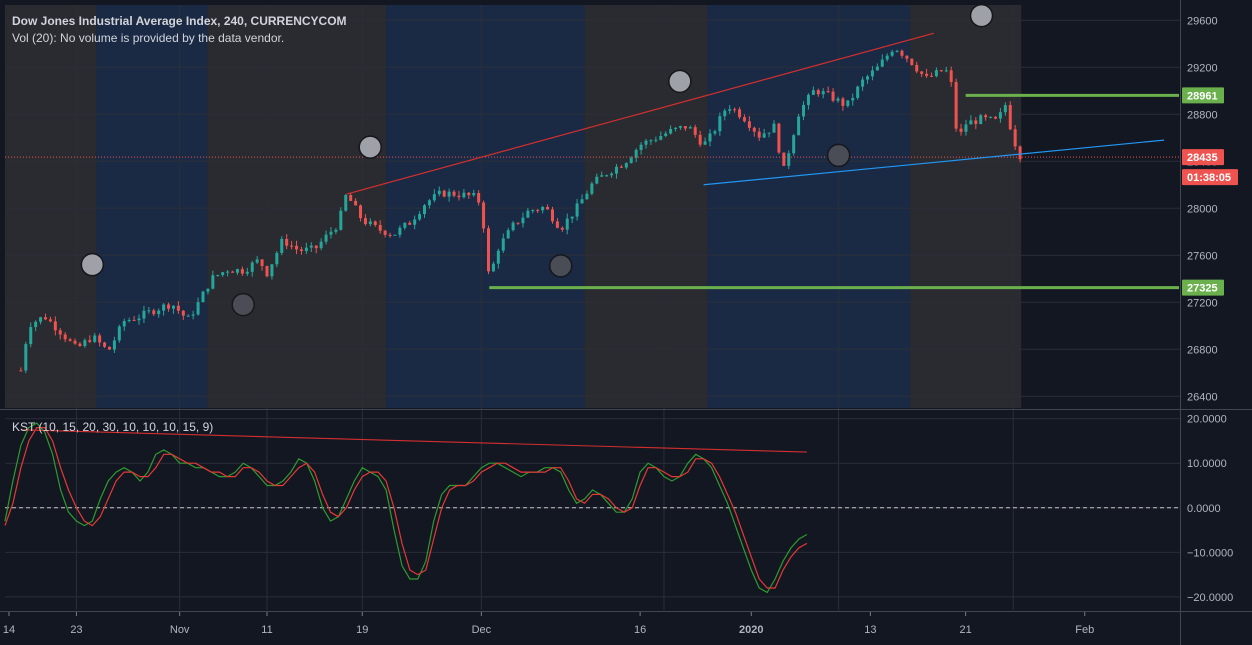 The image size is (1252, 645). I want to click on support-price-tag-text: 27325, so click(1202, 289).